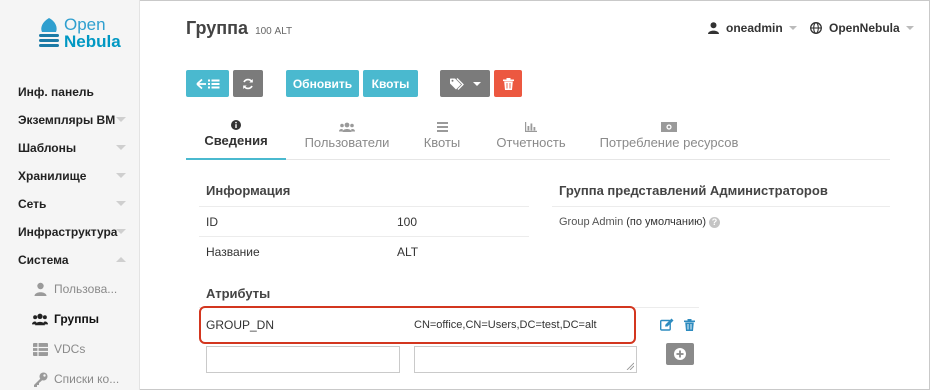 The image size is (930, 390). Describe the element at coordinates (56, 92) in the screenshot. I see `sidebar-item-label: Инф. панель` at that location.